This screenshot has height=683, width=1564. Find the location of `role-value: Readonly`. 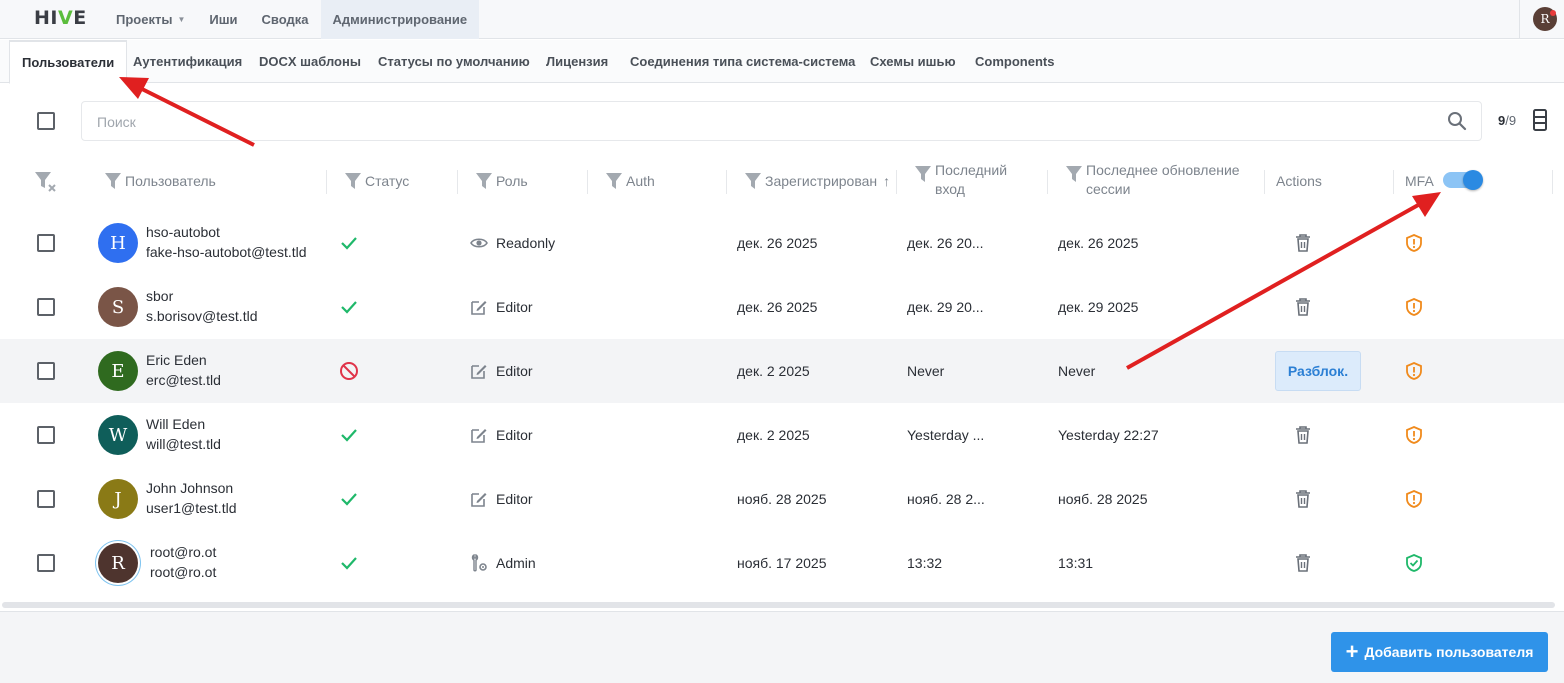

role-value: Readonly is located at coordinates (526, 243).